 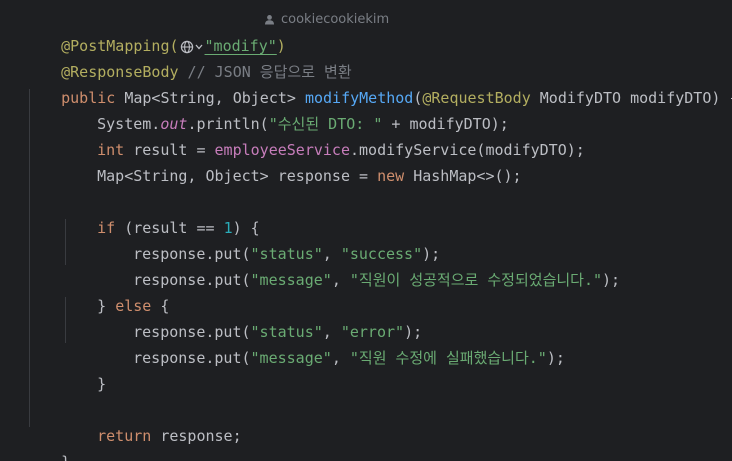 I want to click on user-icon, so click(x=269, y=20).